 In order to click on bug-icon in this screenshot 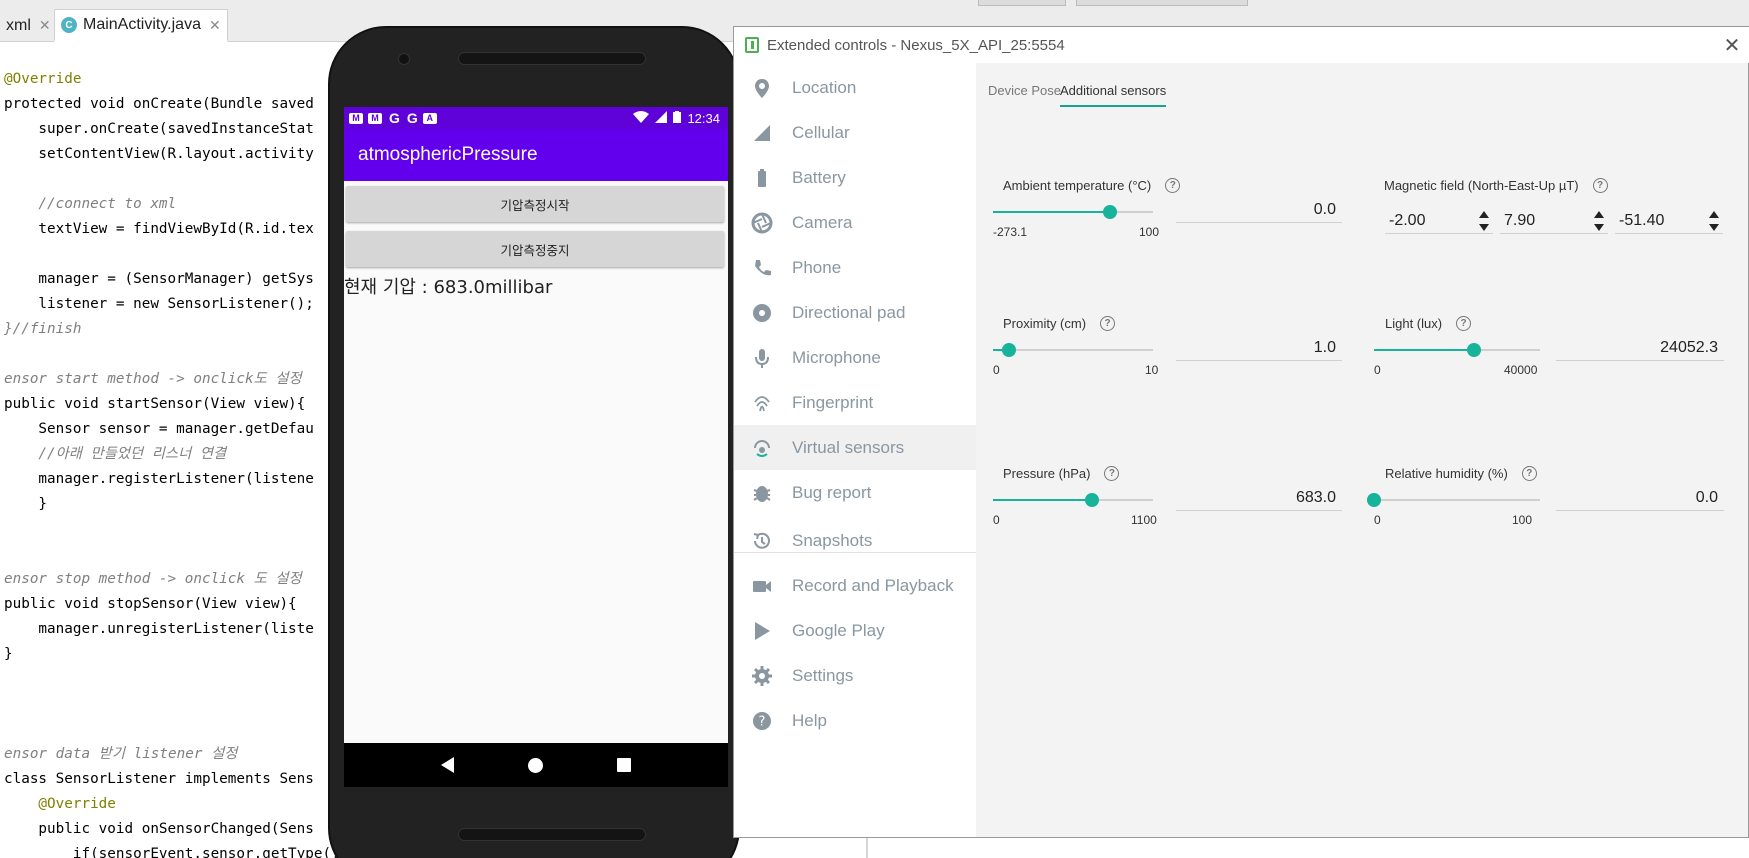, I will do `click(762, 493)`.